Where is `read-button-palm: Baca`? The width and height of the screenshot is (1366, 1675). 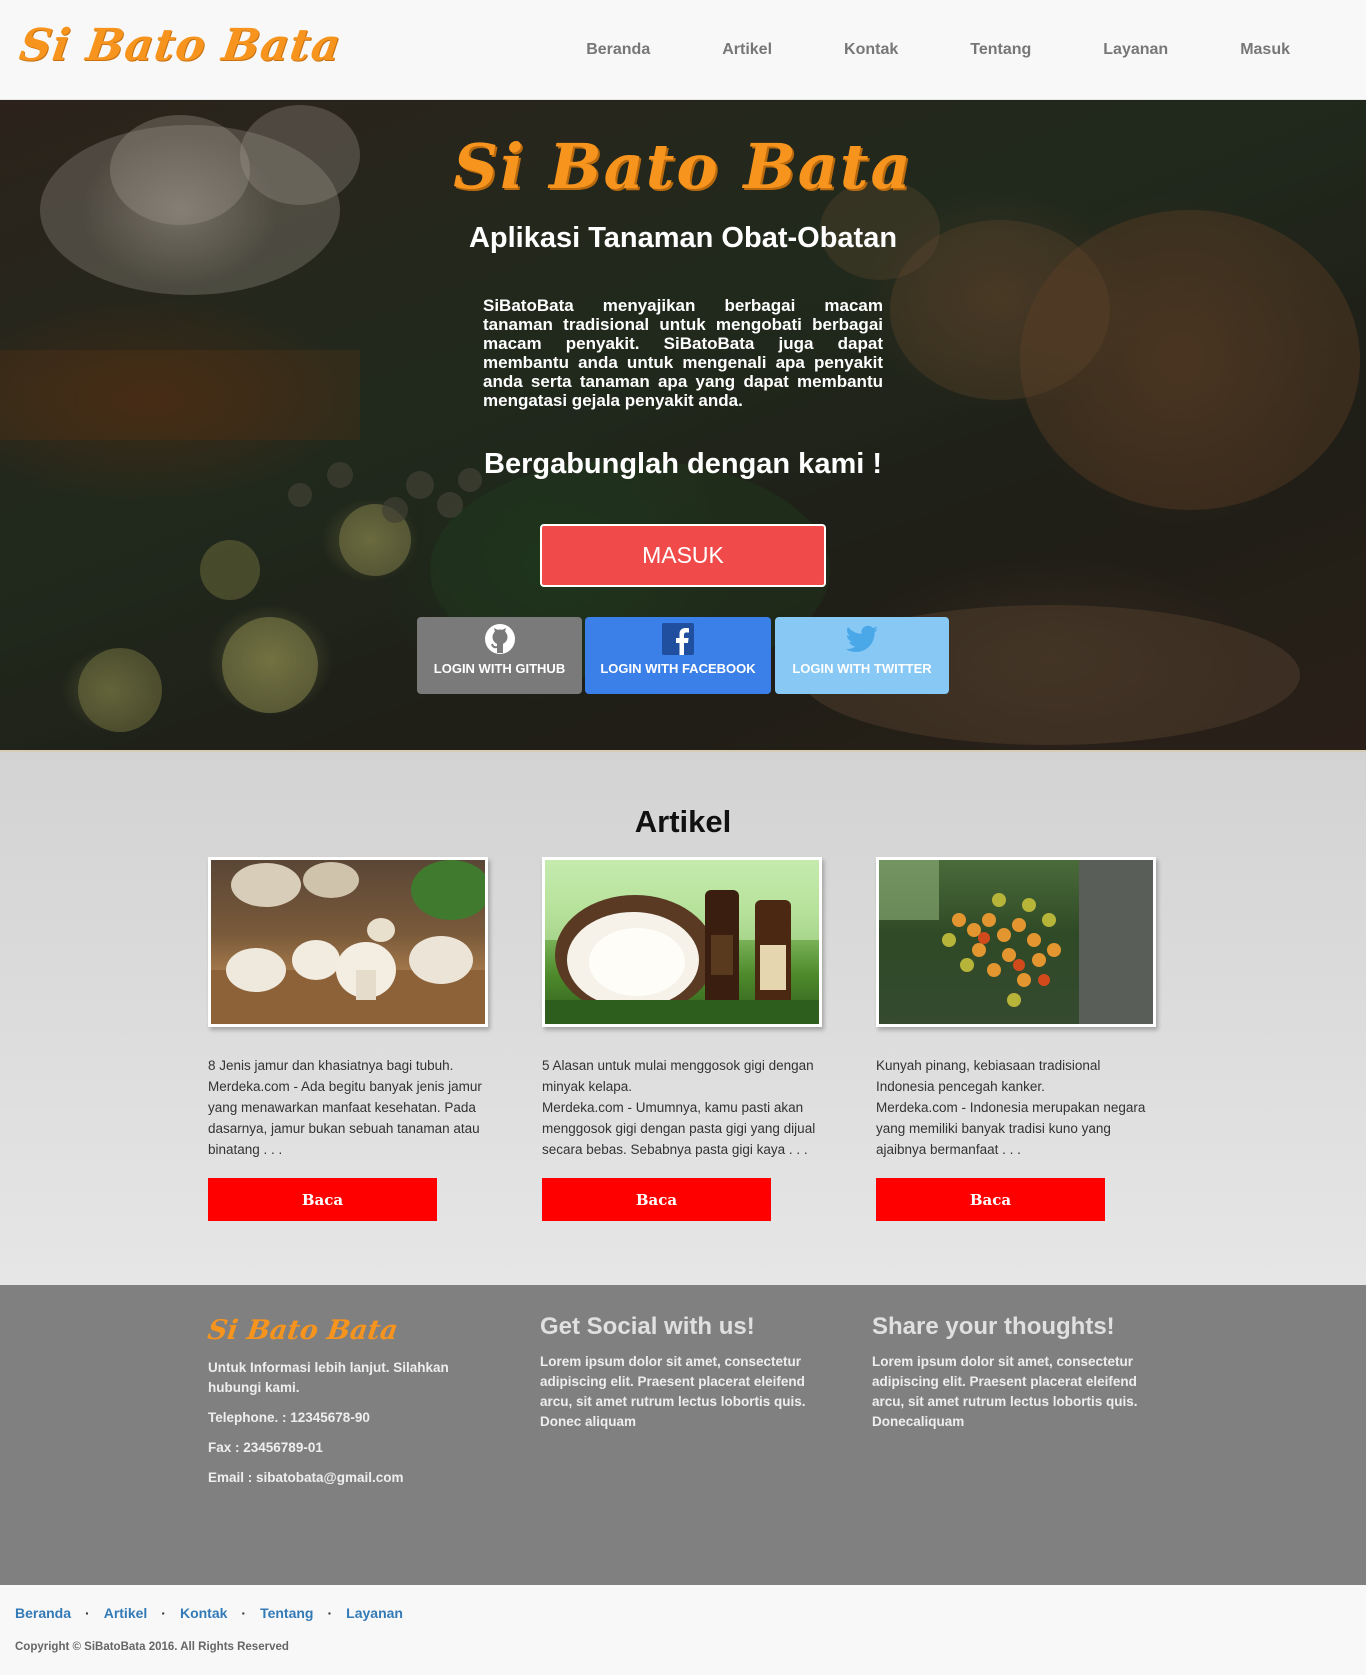
read-button-palm: Baca is located at coordinates (990, 1199).